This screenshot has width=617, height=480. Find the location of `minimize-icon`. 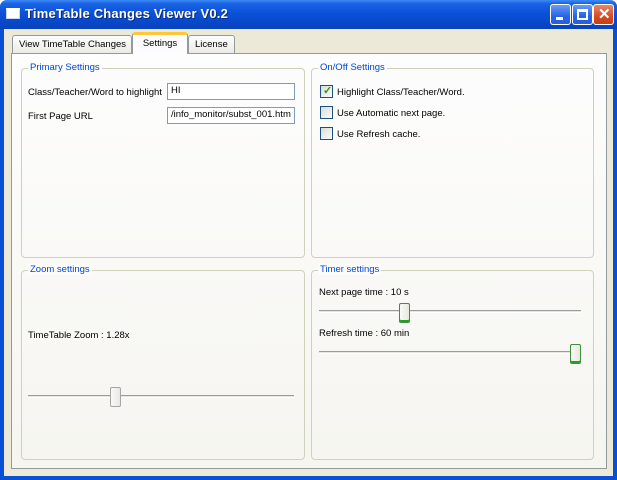

minimize-icon is located at coordinates (559, 18).